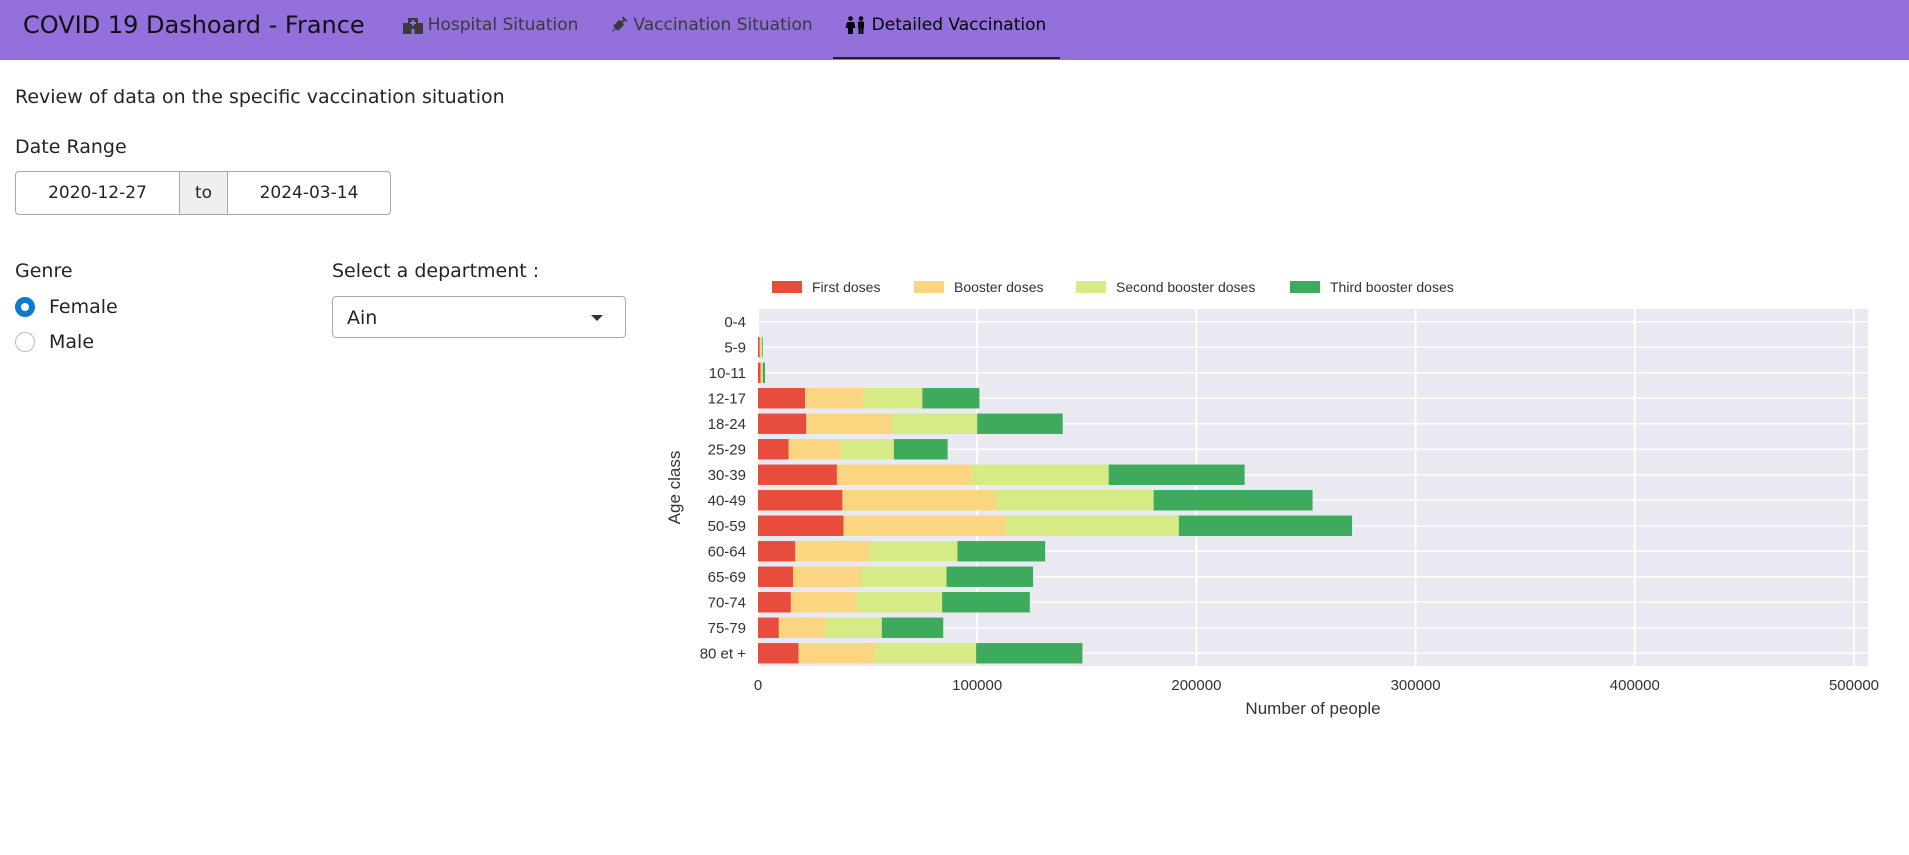 This screenshot has height=855, width=1909. What do you see at coordinates (194, 25) in the screenshot?
I see `app-title: COVID 19 Dashoard - France` at bounding box center [194, 25].